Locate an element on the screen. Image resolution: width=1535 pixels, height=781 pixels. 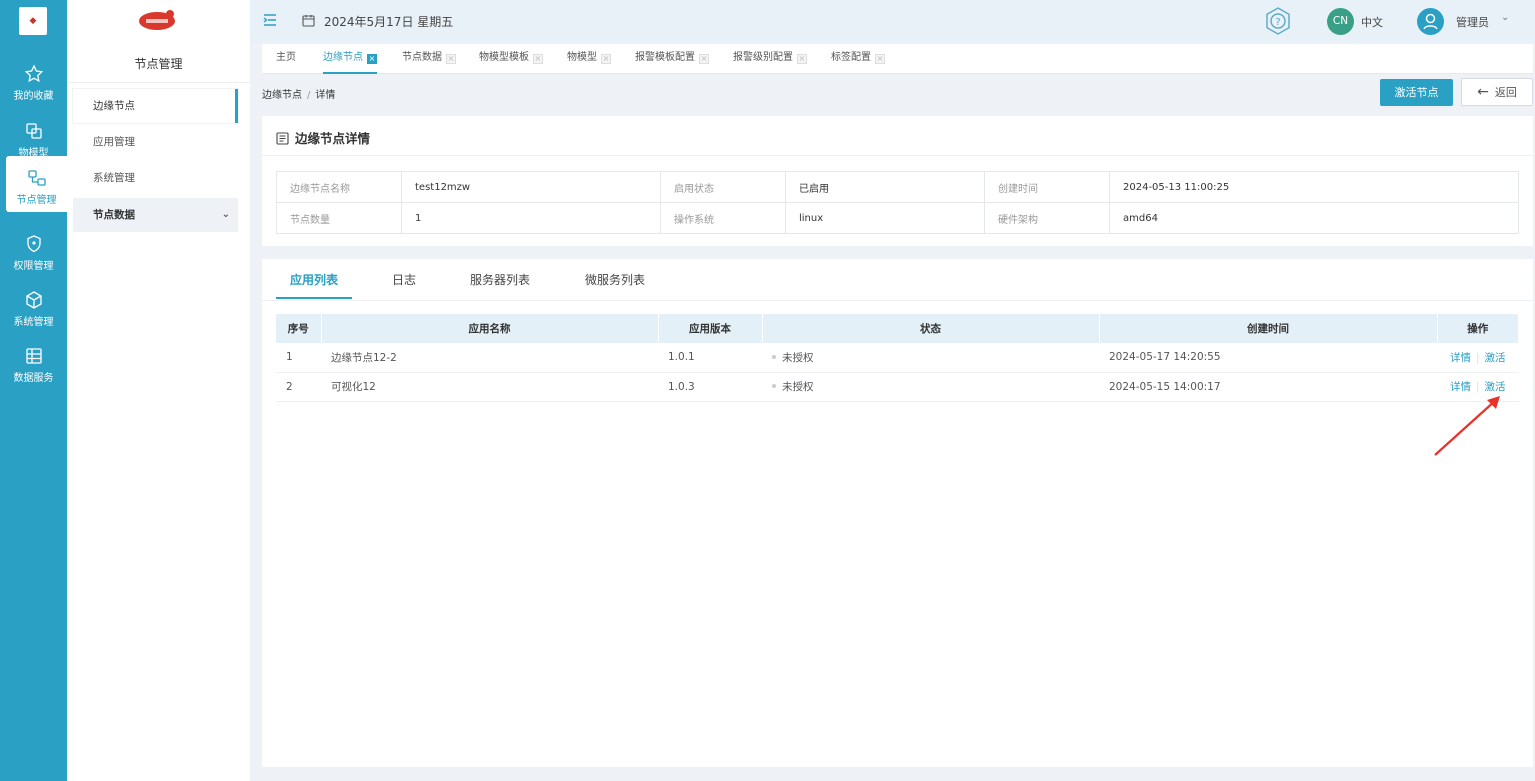
user-icon is located at coordinates (1430, 21).